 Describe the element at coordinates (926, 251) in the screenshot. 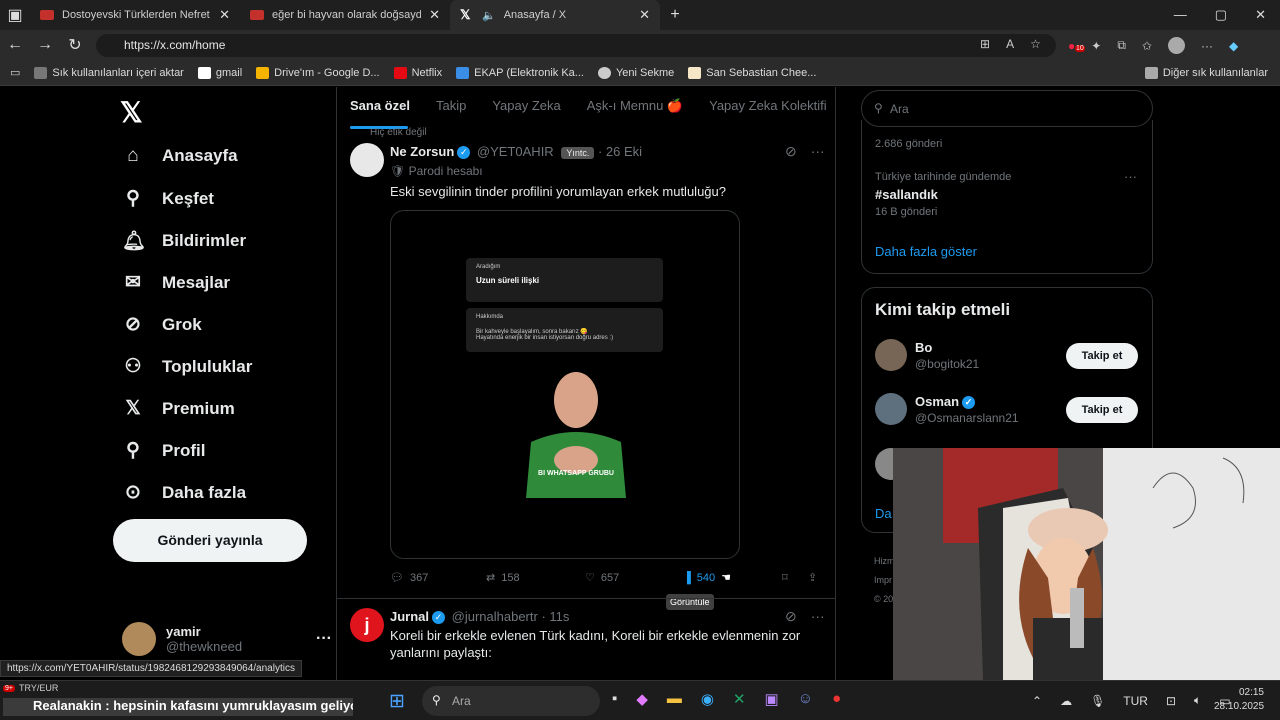

I see `show-more-link: Daha fazla göster` at that location.